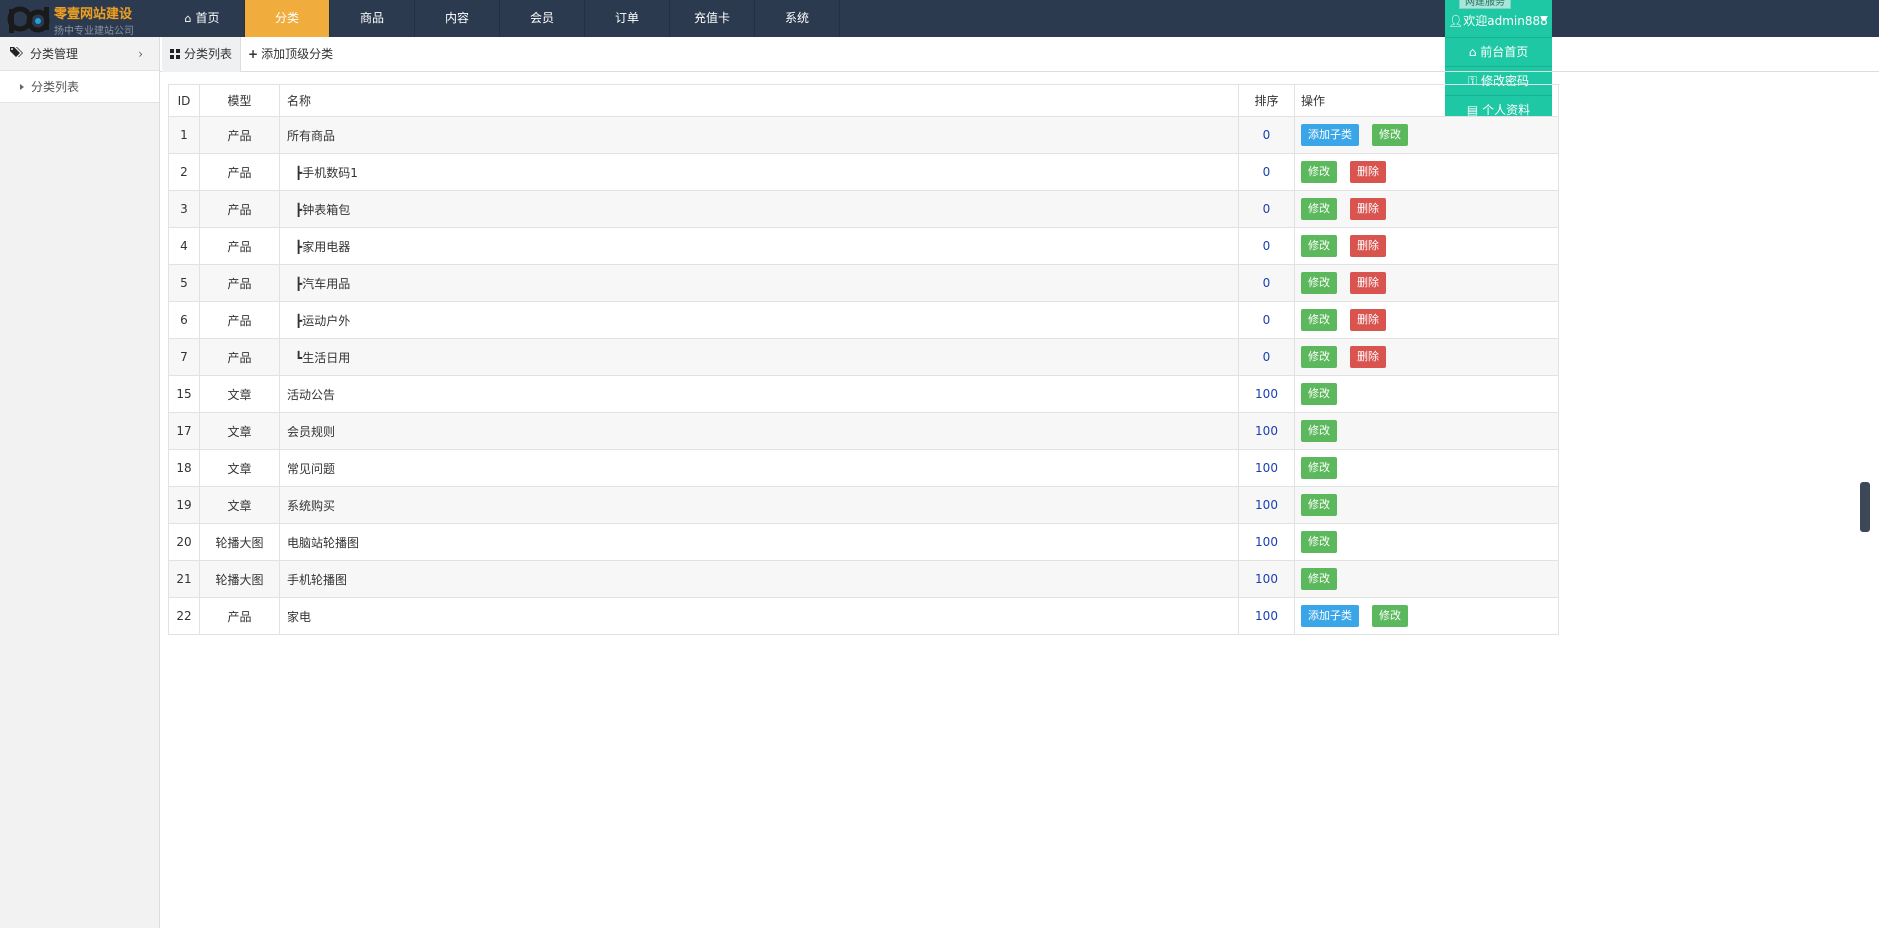 The height and width of the screenshot is (928, 1879). What do you see at coordinates (863, 468) in the screenshot?
I see `table-row: 18 文章 常见问题 100 修改` at bounding box center [863, 468].